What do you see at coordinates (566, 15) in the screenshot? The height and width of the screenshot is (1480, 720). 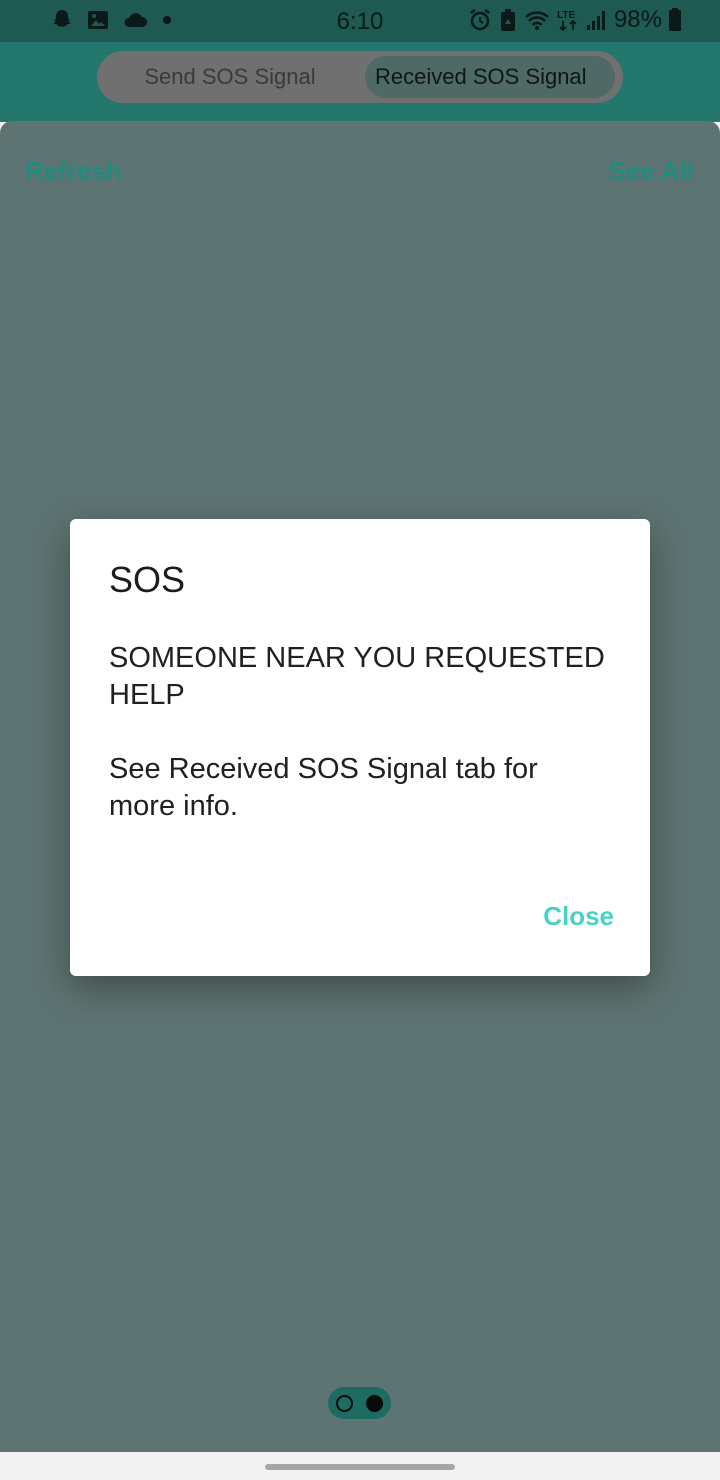 I see `svg-text: LTE` at bounding box center [566, 15].